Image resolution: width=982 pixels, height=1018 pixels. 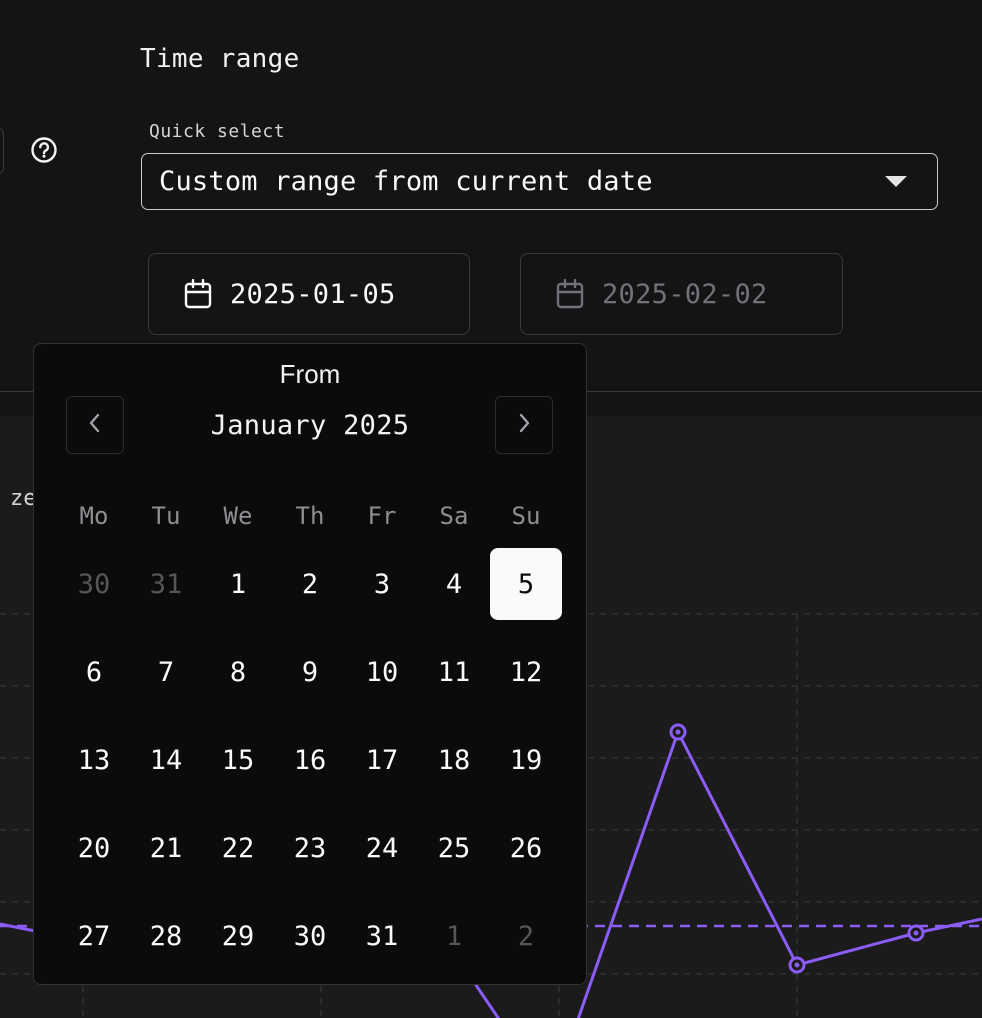 I want to click on weekday-label: Mo, so click(x=94, y=516).